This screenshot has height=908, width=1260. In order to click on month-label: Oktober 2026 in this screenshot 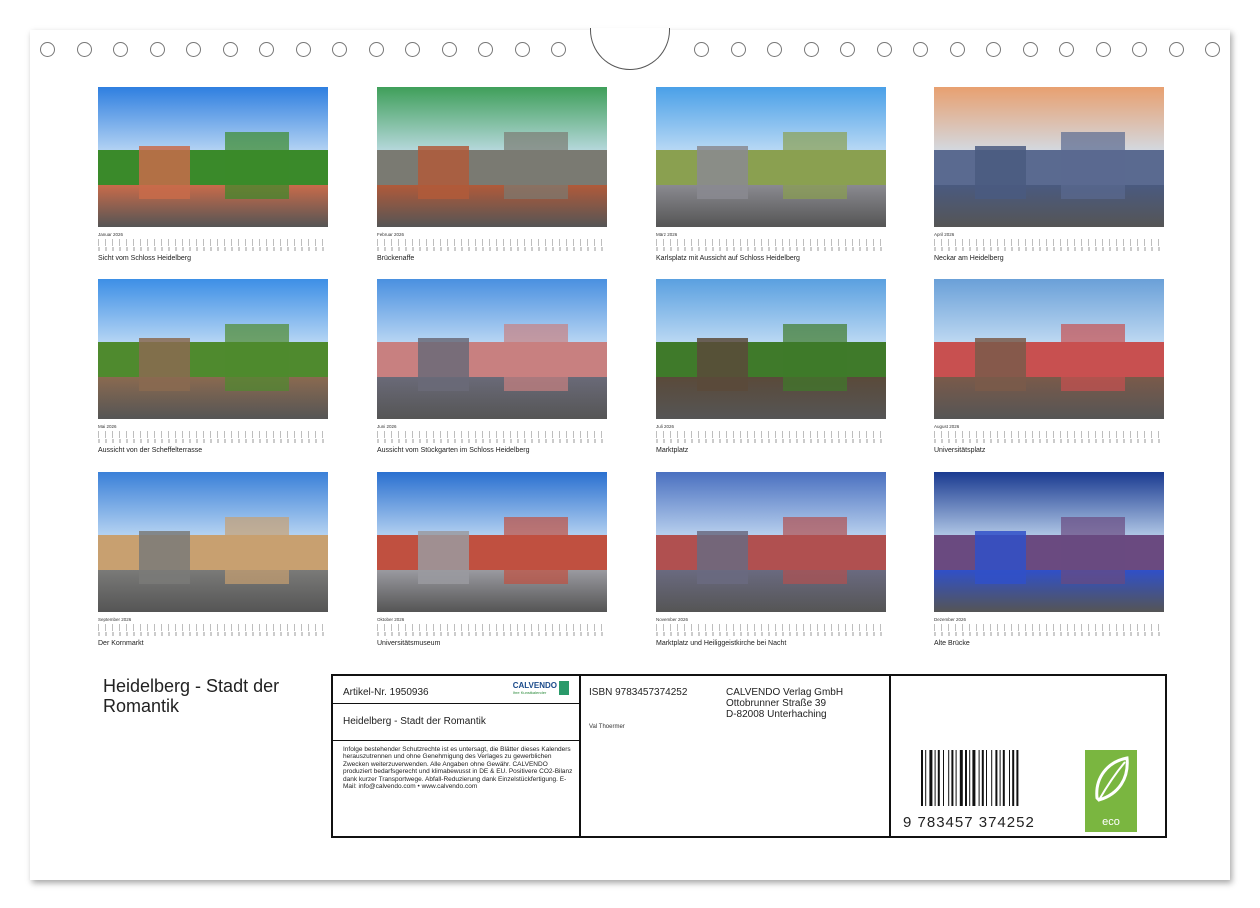, I will do `click(391, 619)`.